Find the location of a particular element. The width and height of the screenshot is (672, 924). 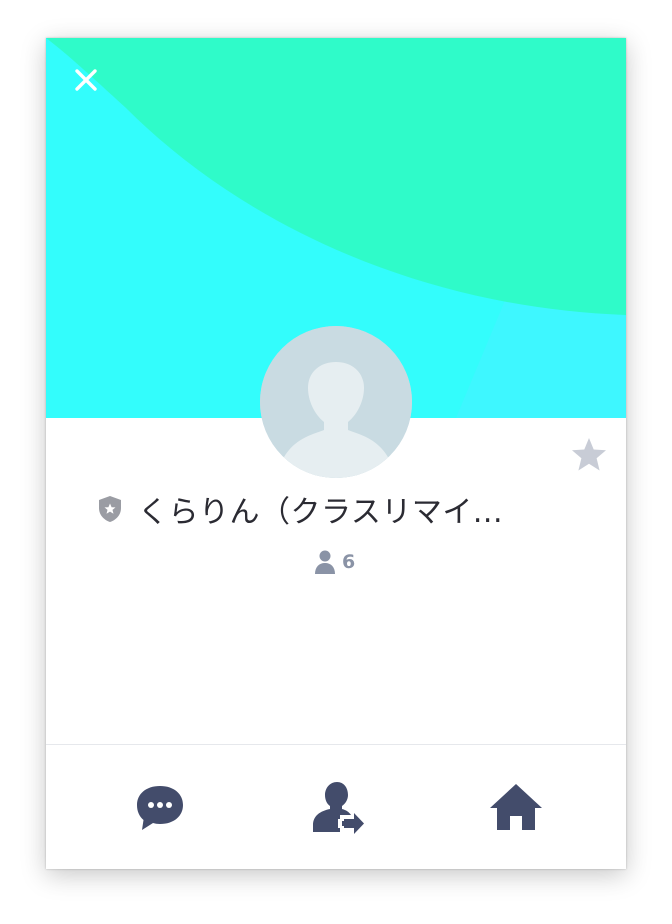

person-icon is located at coordinates (325, 562).